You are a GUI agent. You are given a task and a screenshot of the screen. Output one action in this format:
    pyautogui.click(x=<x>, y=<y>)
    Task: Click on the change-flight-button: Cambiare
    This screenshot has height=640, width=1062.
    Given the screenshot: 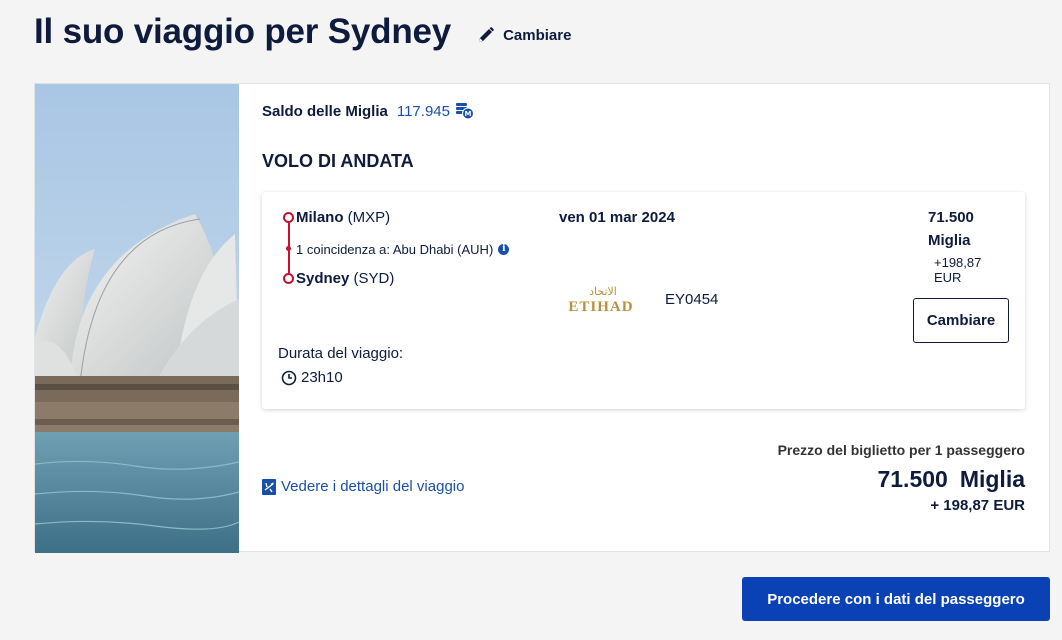 What is the action you would take?
    pyautogui.click(x=961, y=320)
    